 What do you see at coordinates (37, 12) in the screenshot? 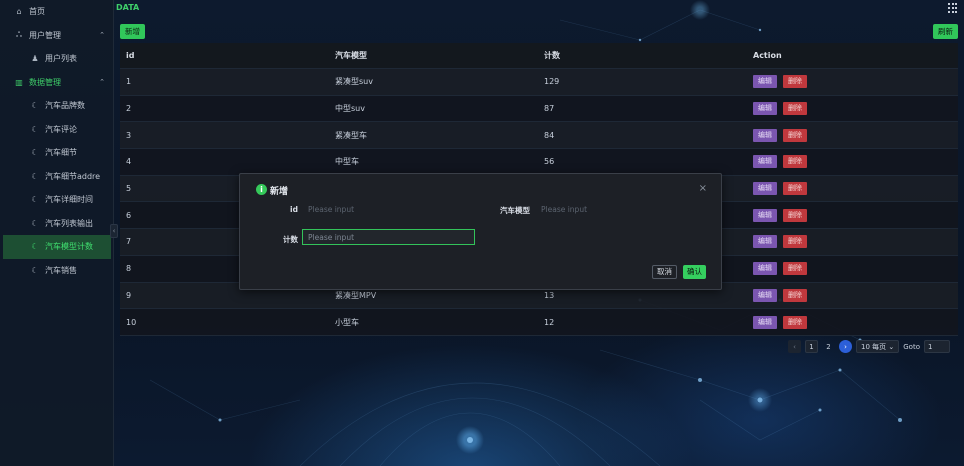
I see `sidebar-item-label: 首页` at bounding box center [37, 12].